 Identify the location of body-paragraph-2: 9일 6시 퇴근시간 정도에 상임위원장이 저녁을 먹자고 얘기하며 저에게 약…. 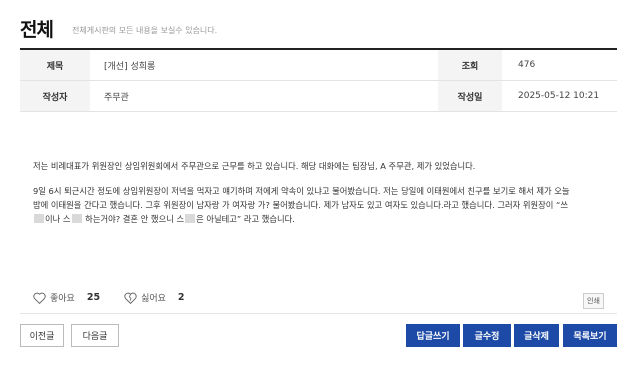
(323, 205).